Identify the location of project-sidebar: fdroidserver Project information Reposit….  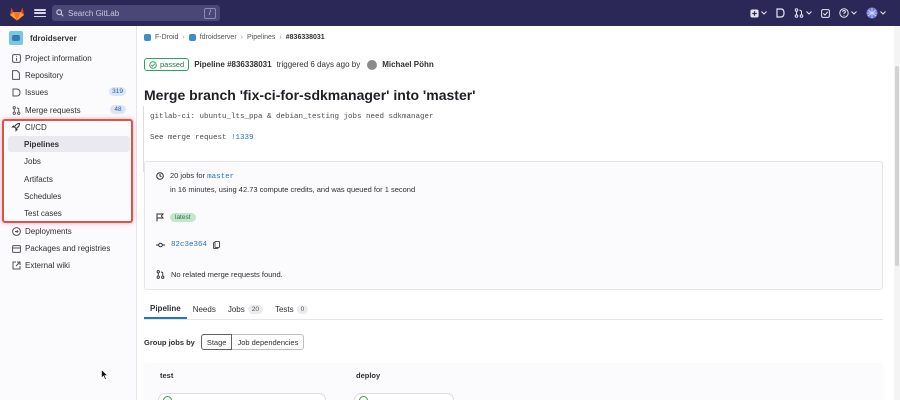
(68, 213).